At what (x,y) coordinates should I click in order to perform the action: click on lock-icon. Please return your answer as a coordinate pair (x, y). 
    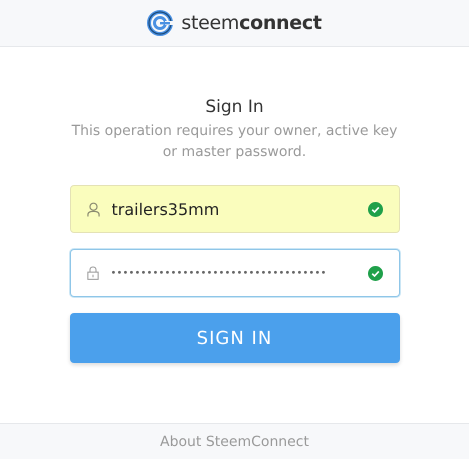
    Looking at the image, I should click on (92, 273).